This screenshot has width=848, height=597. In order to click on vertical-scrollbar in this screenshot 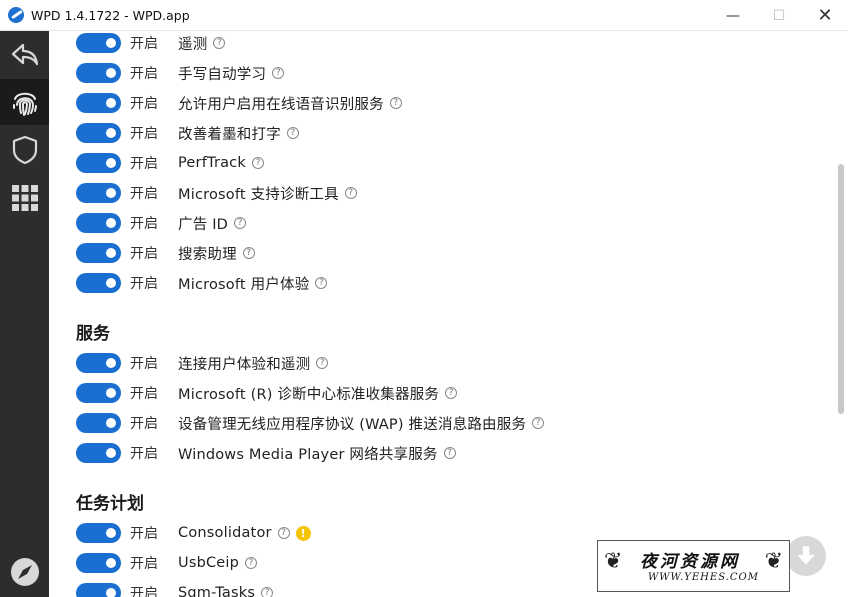, I will do `click(841, 314)`.